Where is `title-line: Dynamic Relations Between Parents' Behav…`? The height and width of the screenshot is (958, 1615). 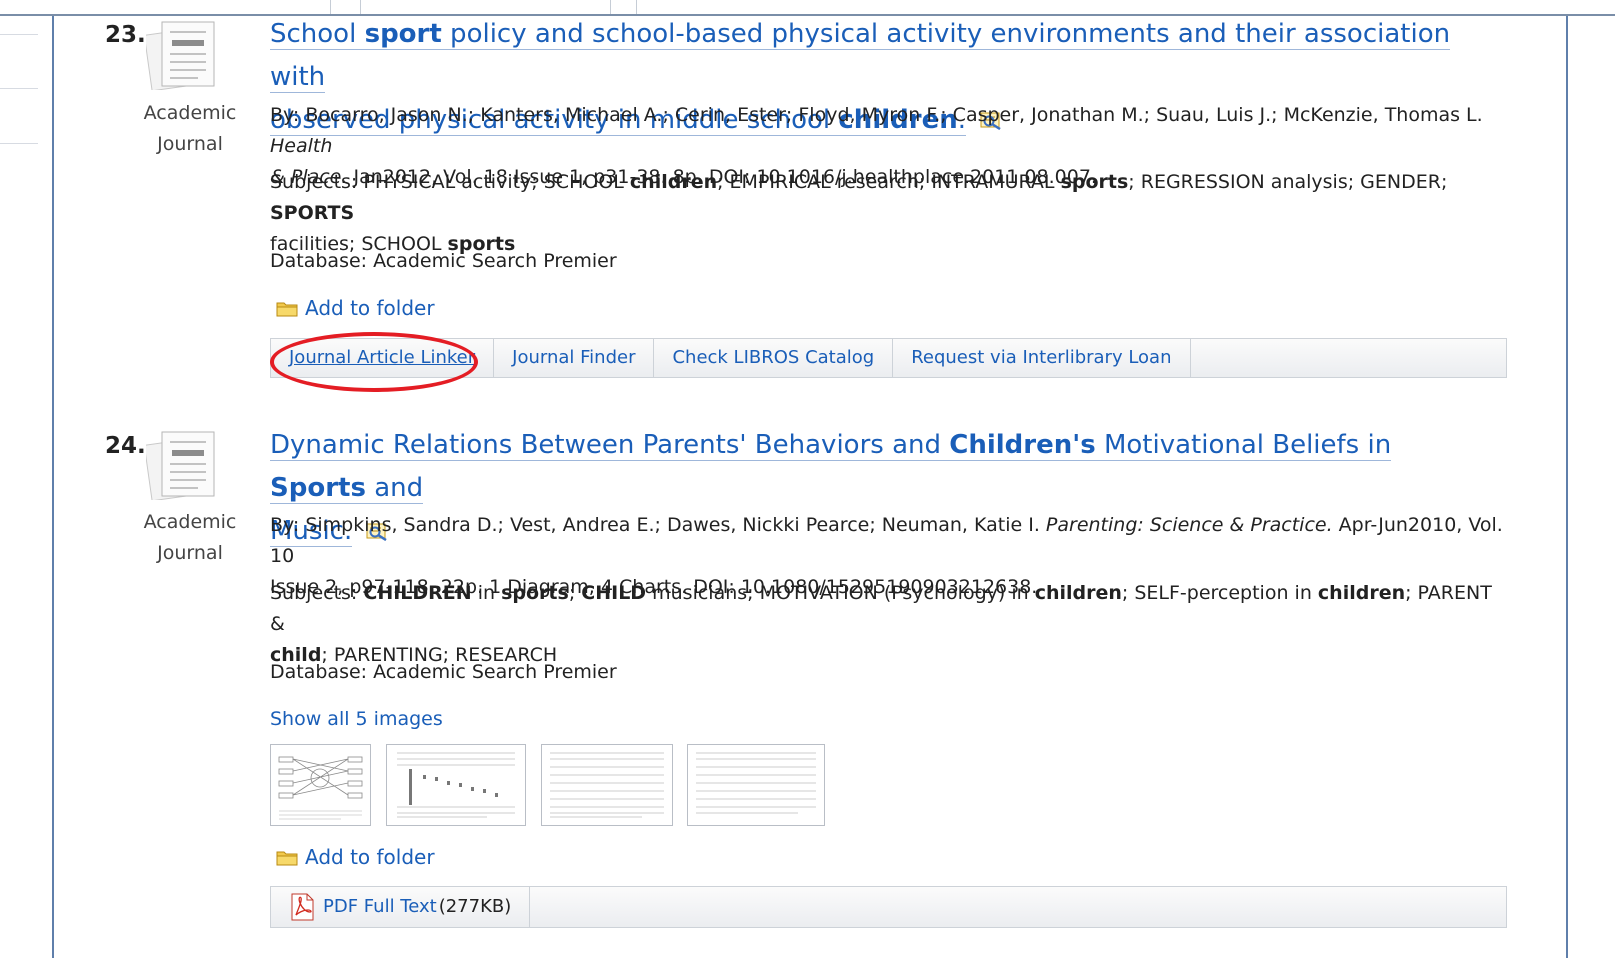
title-line: Dynamic Relations Between Parents' Behav… is located at coordinates (831, 467).